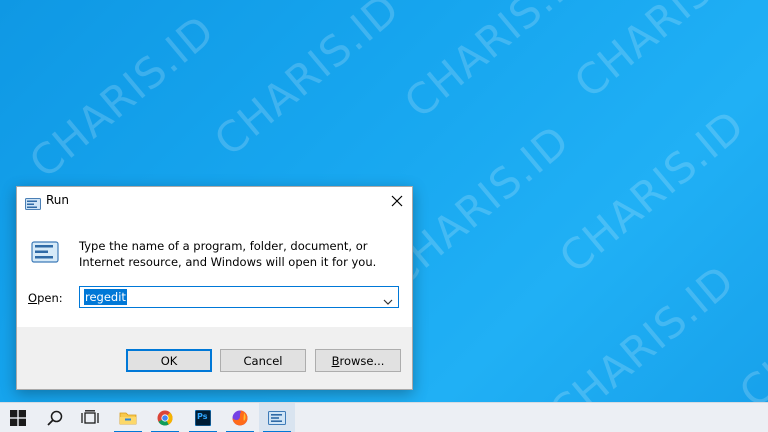 This screenshot has width=768, height=432. I want to click on close-button, so click(397, 201).